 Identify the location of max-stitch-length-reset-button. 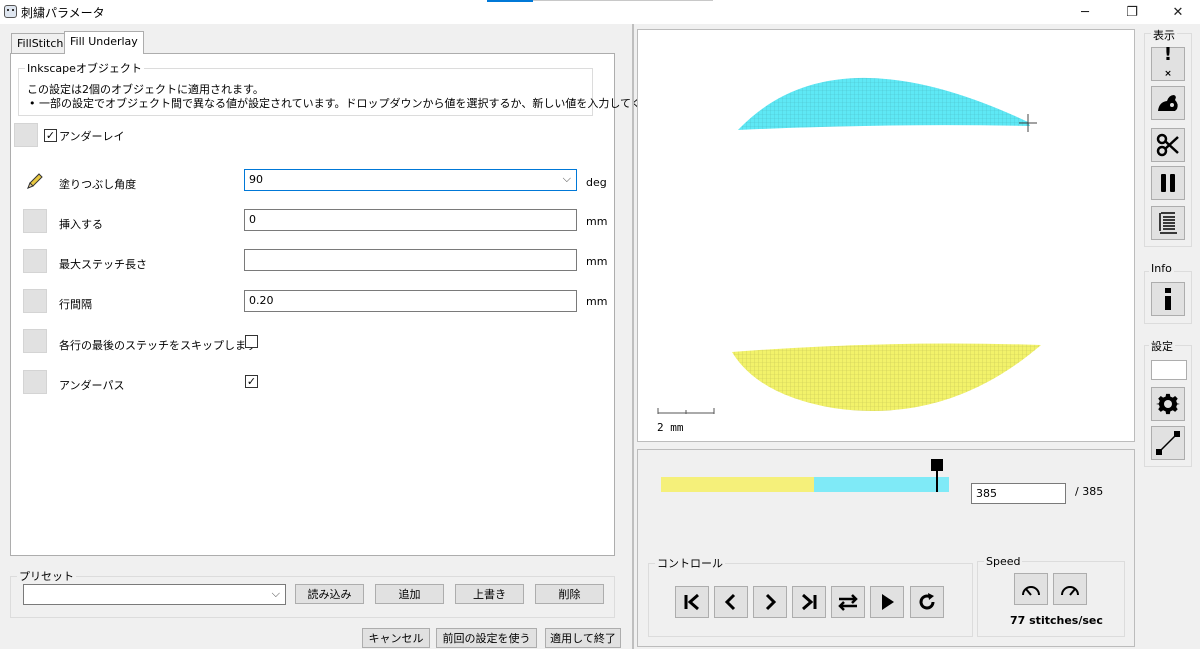
(35, 261).